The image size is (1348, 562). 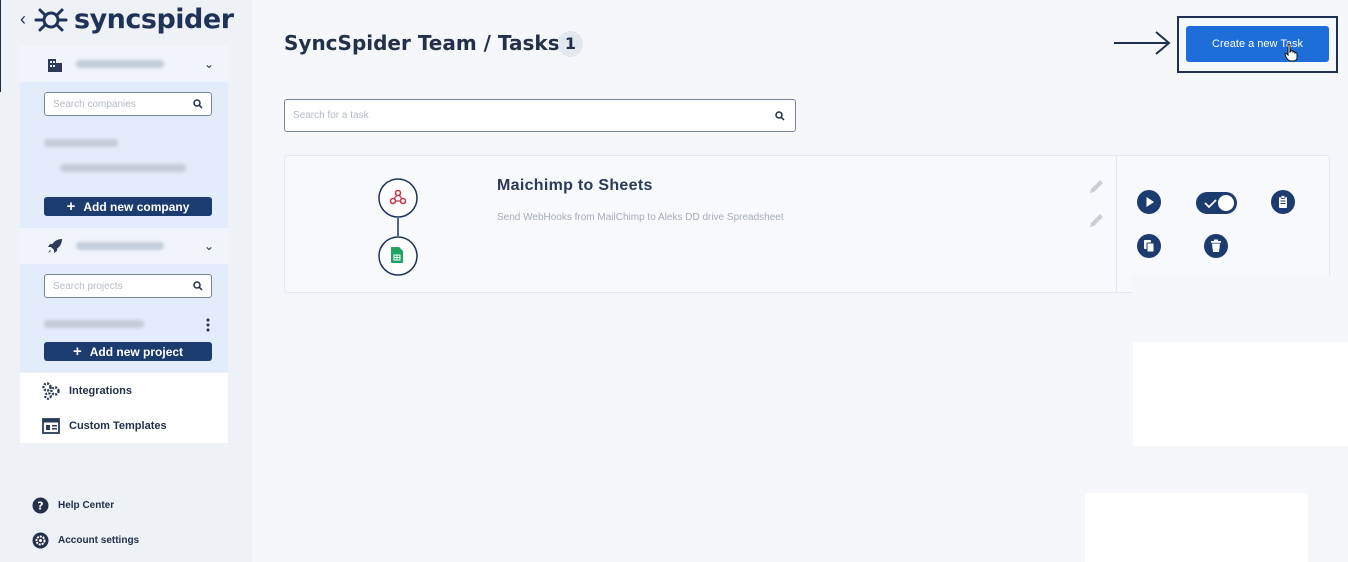 What do you see at coordinates (124, 300) in the screenshot?
I see `projects-panel: ⌄ Search projects + Add new project` at bounding box center [124, 300].